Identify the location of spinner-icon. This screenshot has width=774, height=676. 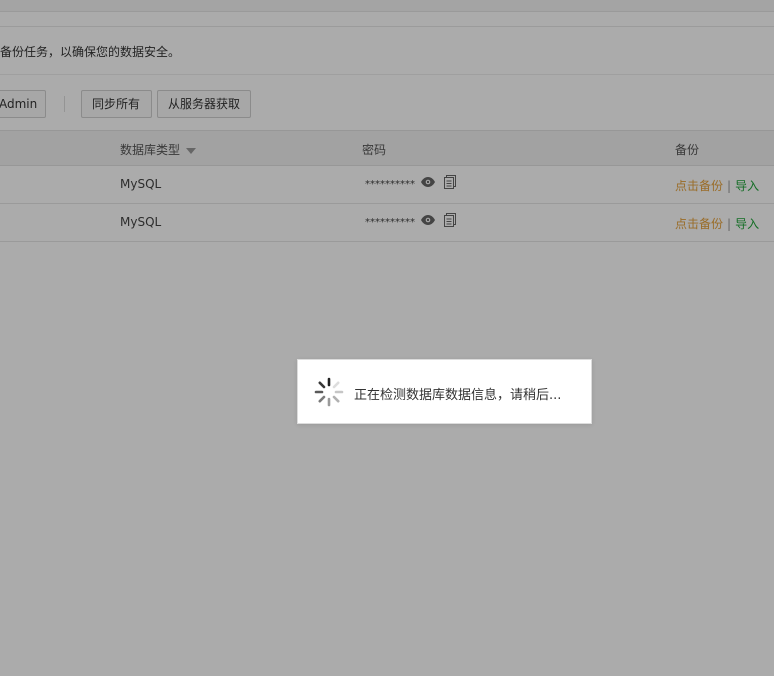
(329, 392).